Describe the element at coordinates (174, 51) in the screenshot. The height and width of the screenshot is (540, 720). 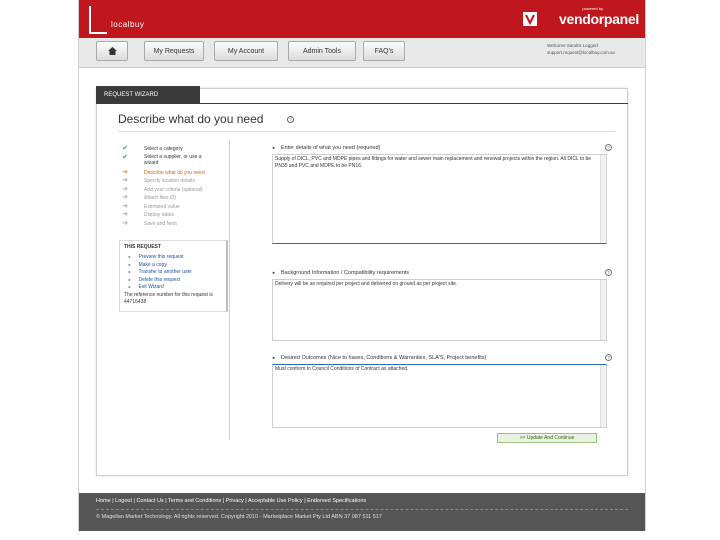
I see `nav-my-requests: My Requests` at that location.